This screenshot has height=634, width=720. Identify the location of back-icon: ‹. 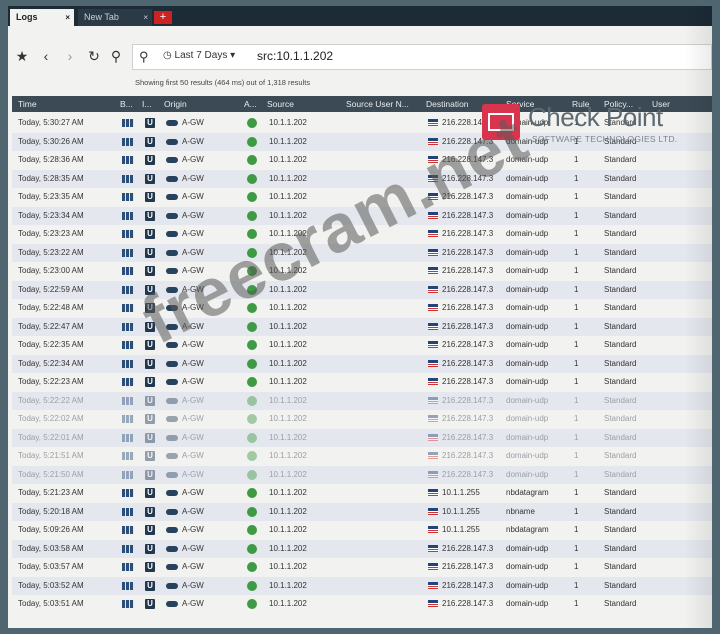
(46, 56).